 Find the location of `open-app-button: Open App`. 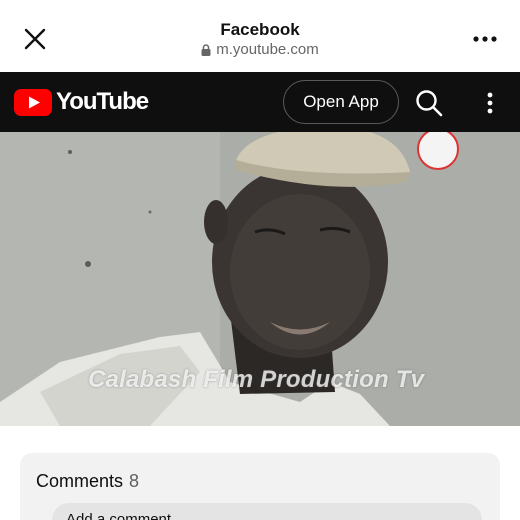

open-app-button: Open App is located at coordinates (341, 102).